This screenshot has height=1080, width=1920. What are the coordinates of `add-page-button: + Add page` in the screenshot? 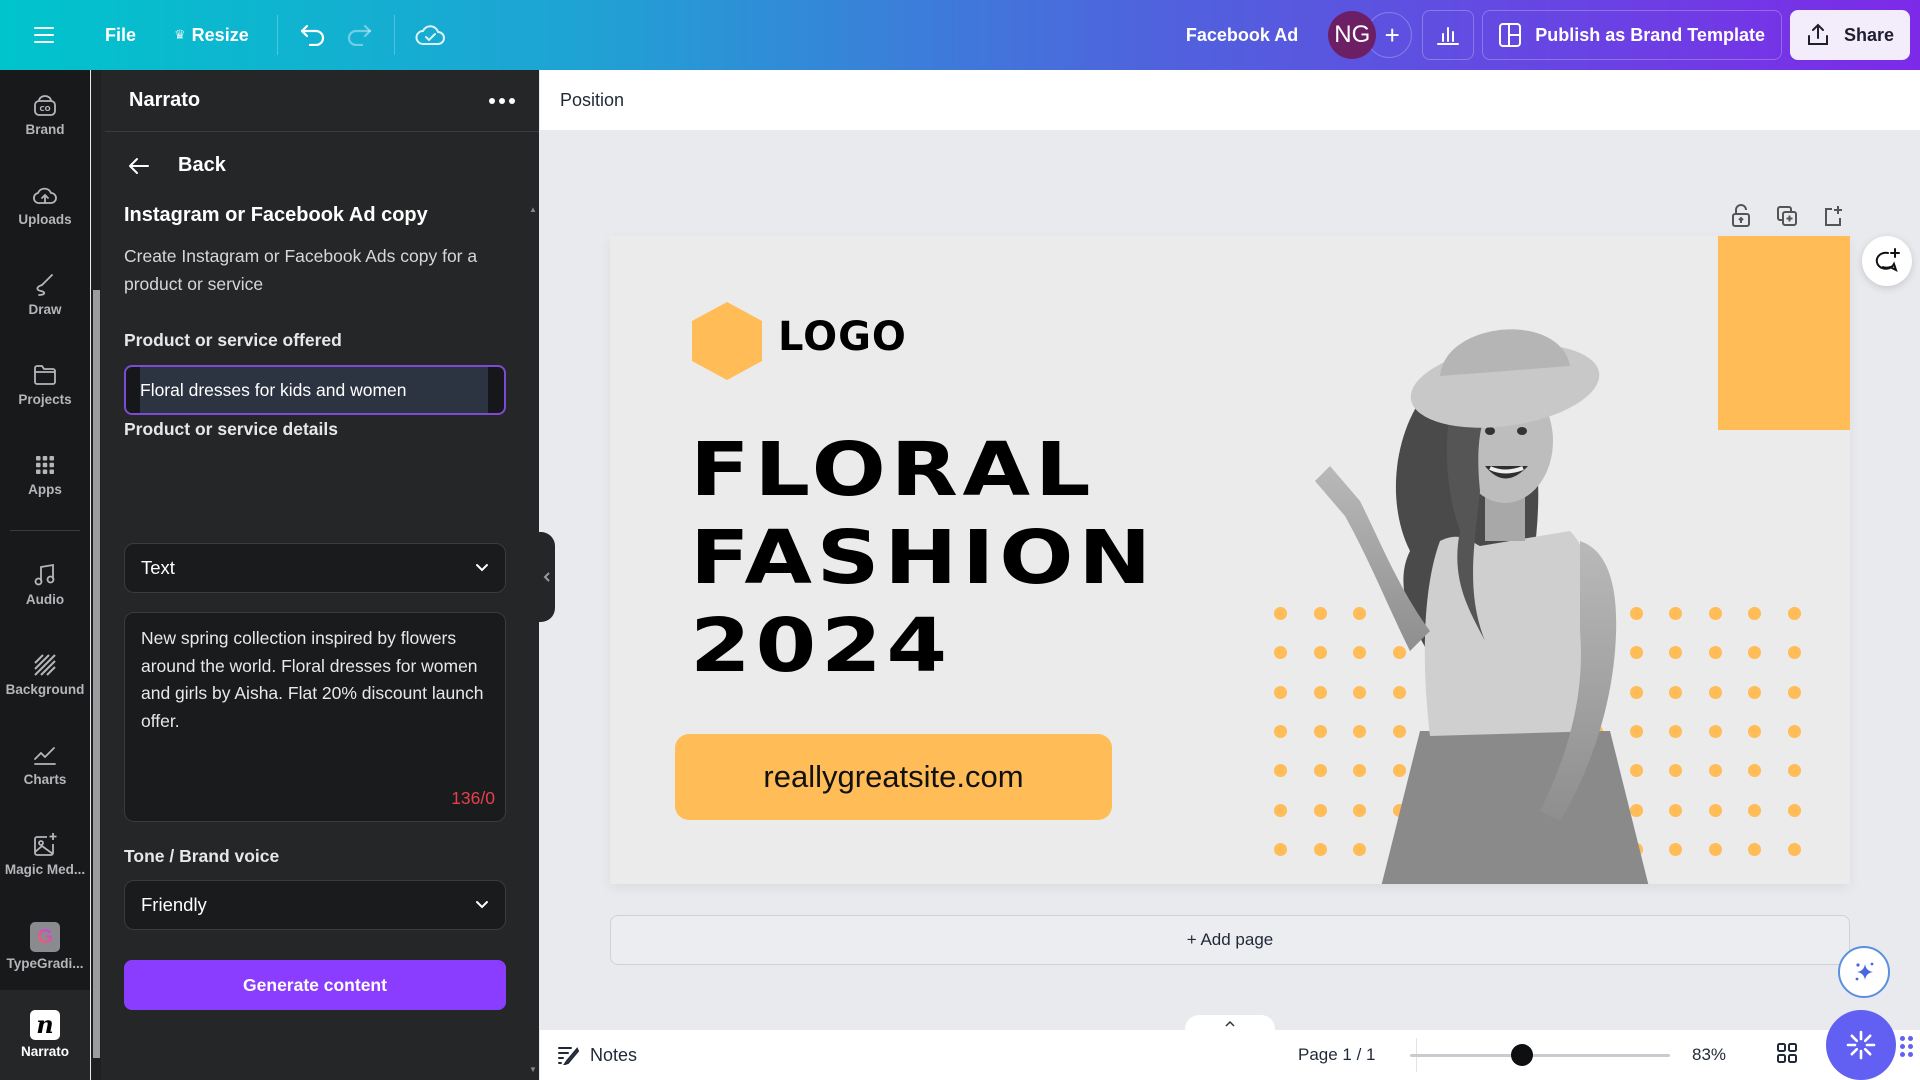 It's located at (1230, 940).